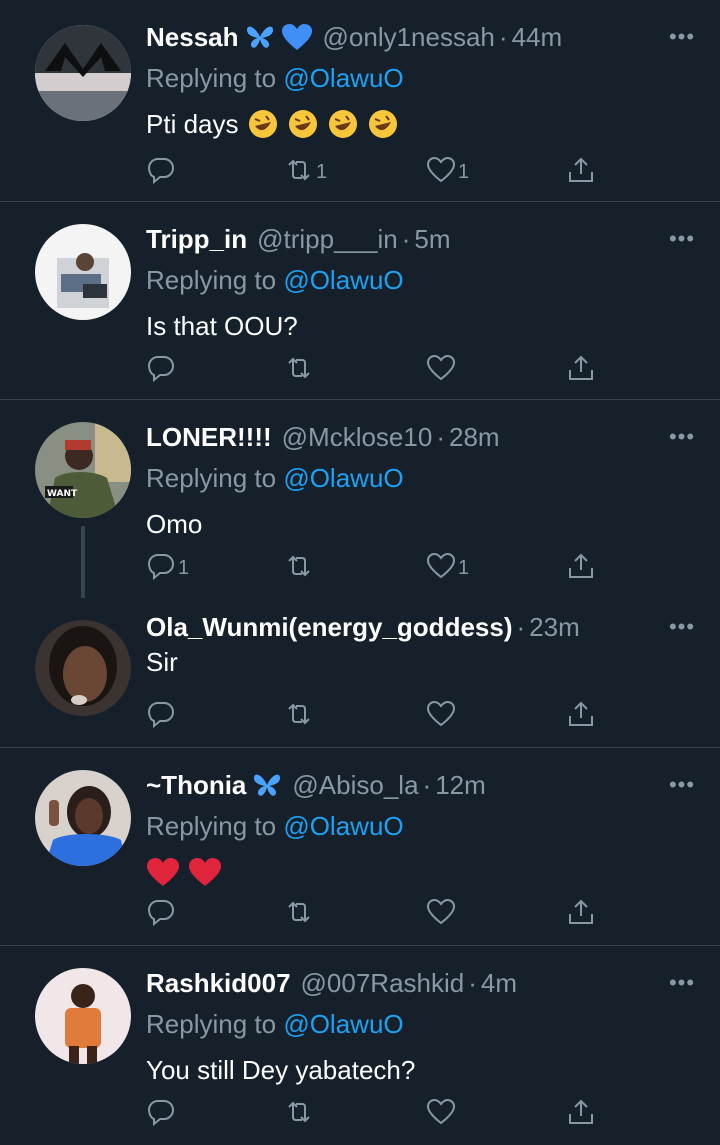 The image size is (720, 1145). Describe the element at coordinates (537, 37) in the screenshot. I see `timestamp: 44m` at that location.